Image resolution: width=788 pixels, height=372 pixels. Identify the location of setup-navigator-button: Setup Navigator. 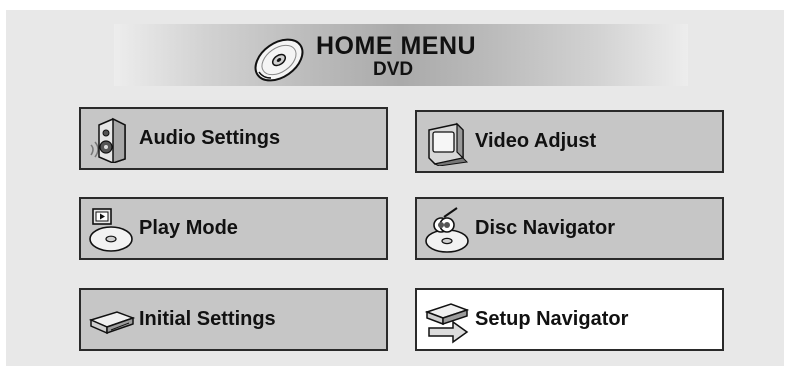
(569, 319).